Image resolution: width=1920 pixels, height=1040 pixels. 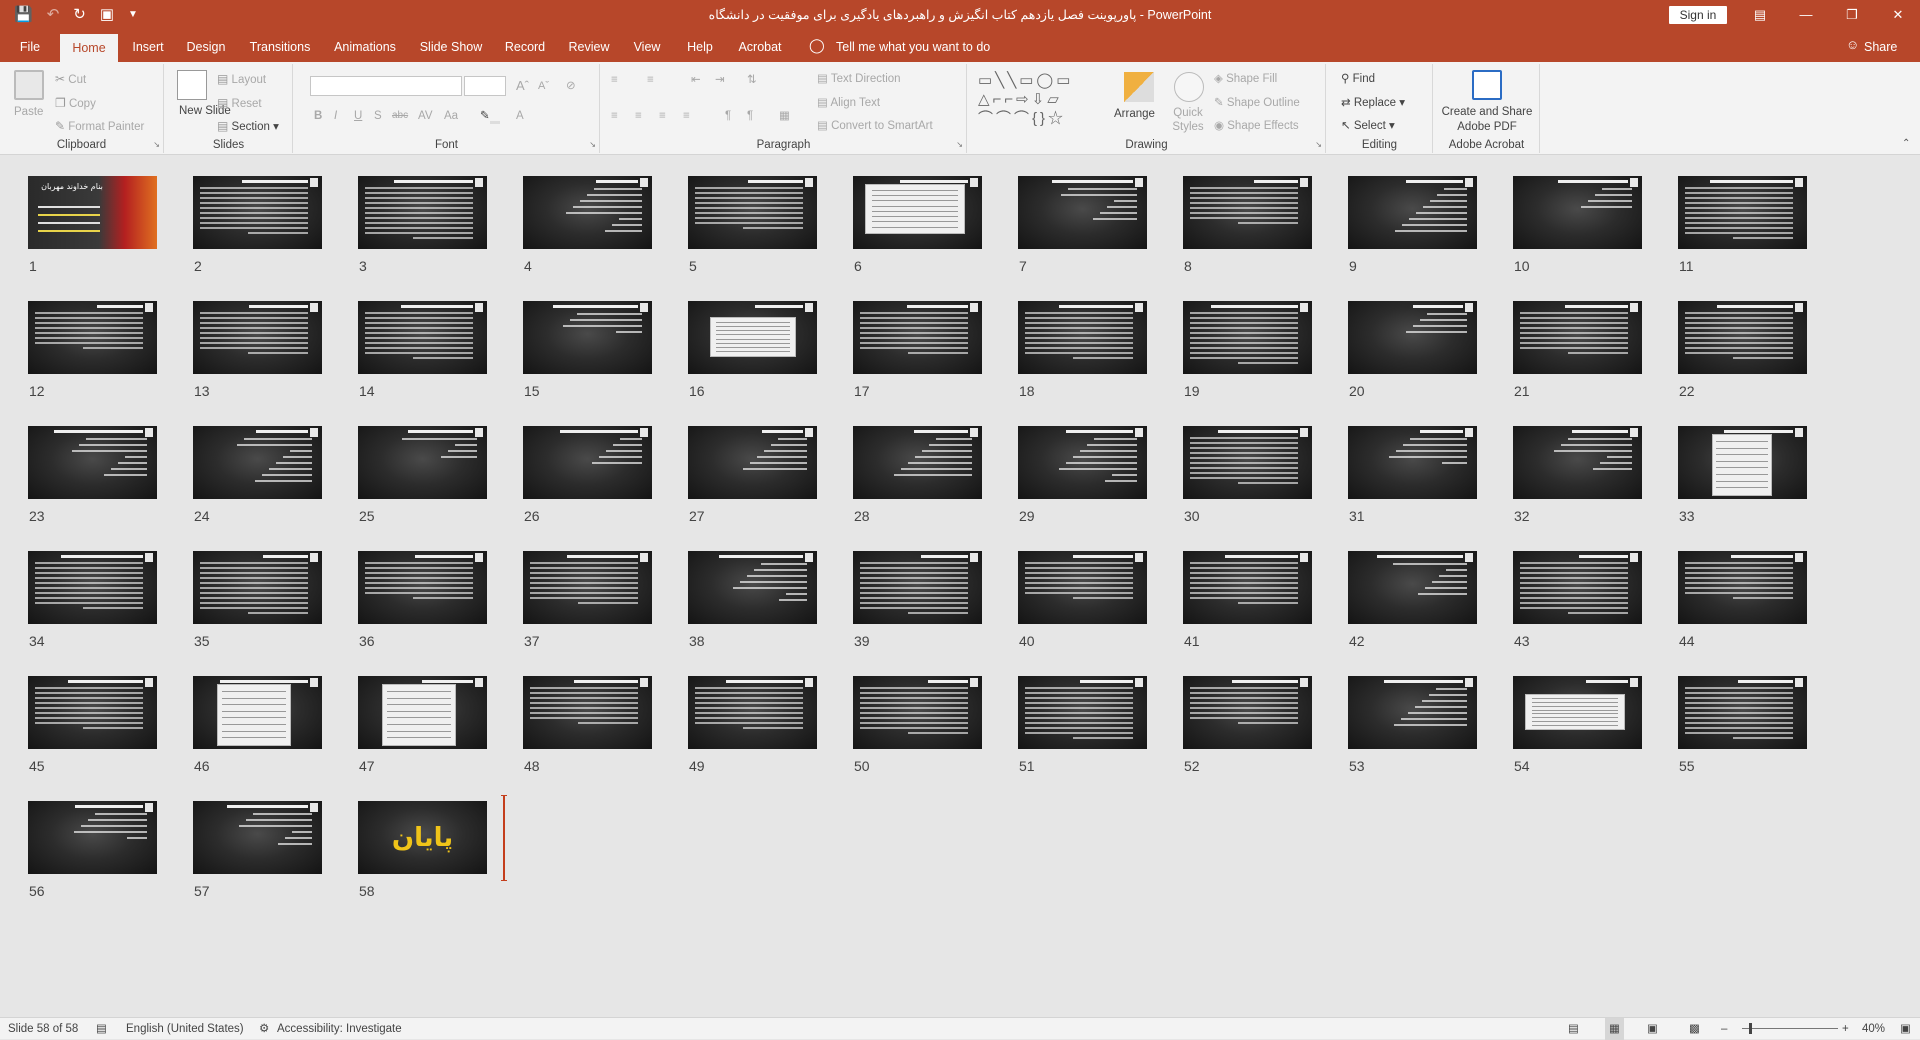 What do you see at coordinates (99, 126) in the screenshot?
I see `format-painter-button: ✎ Format Painter` at bounding box center [99, 126].